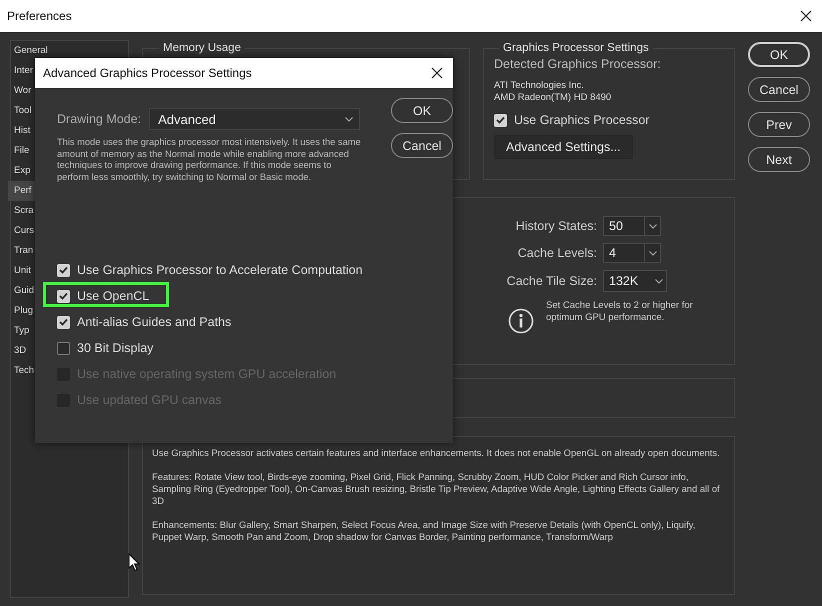  I want to click on dropdown: Advanced, so click(254, 119).